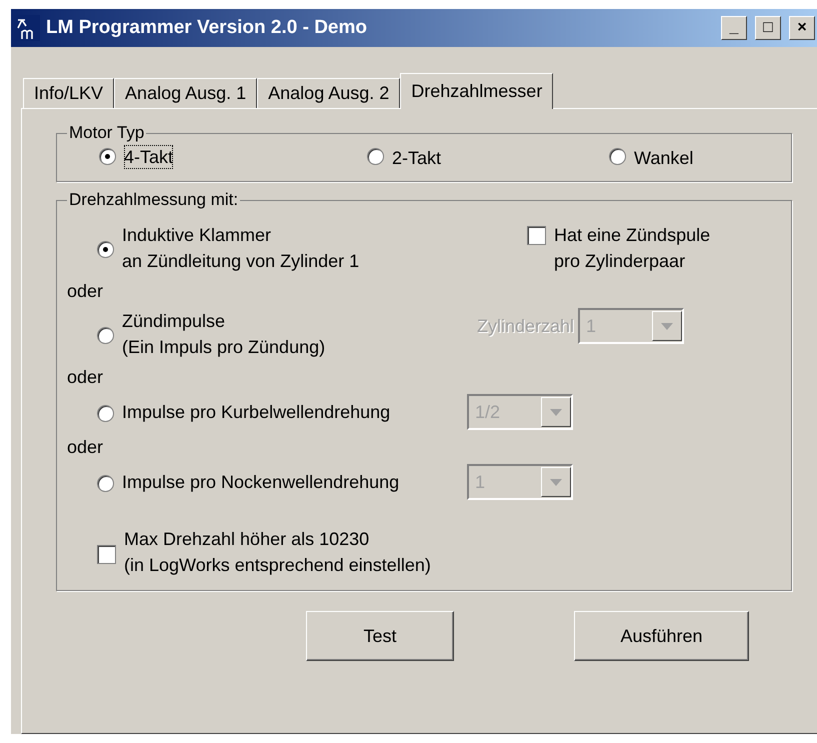  Describe the element at coordinates (417, 158) in the screenshot. I see `radio-label: 2-Takt` at that location.